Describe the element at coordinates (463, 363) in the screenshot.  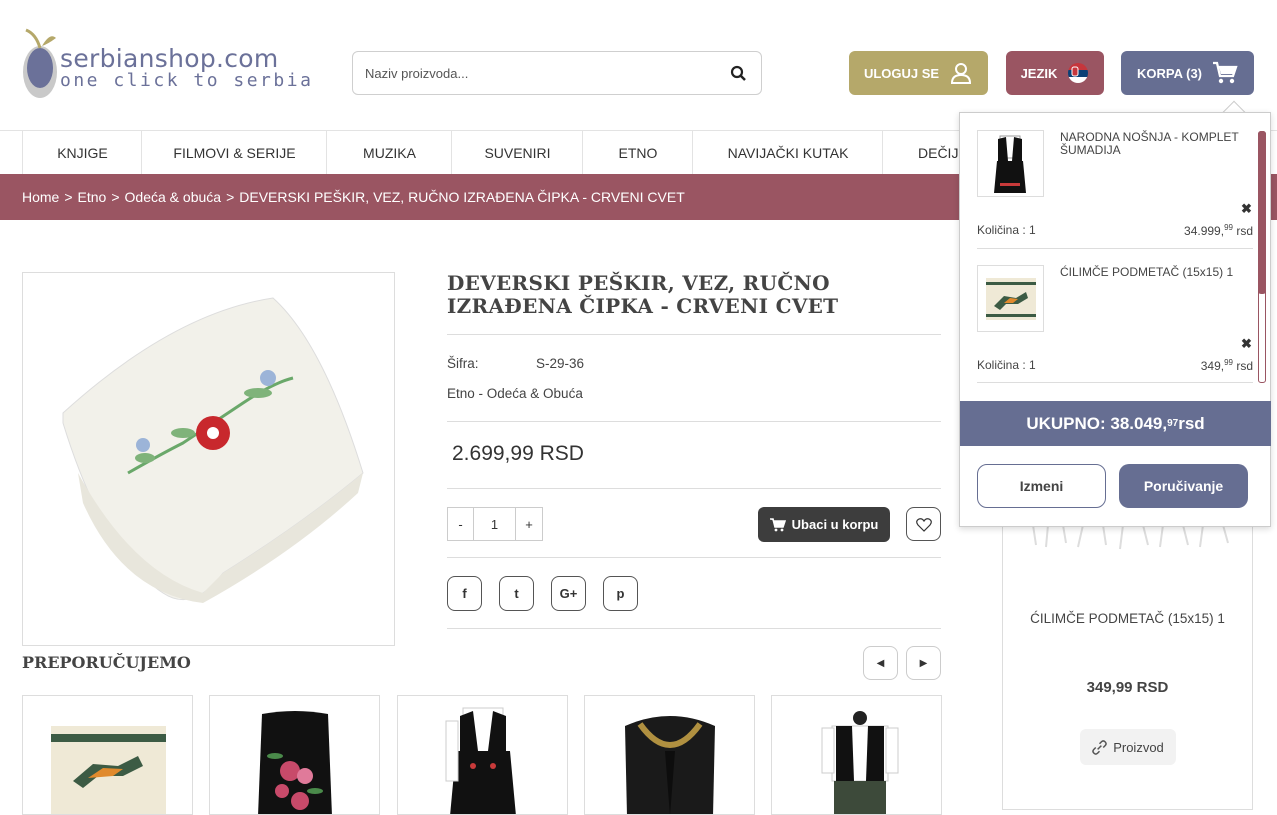
I see `sku-label: Šifra:` at that location.